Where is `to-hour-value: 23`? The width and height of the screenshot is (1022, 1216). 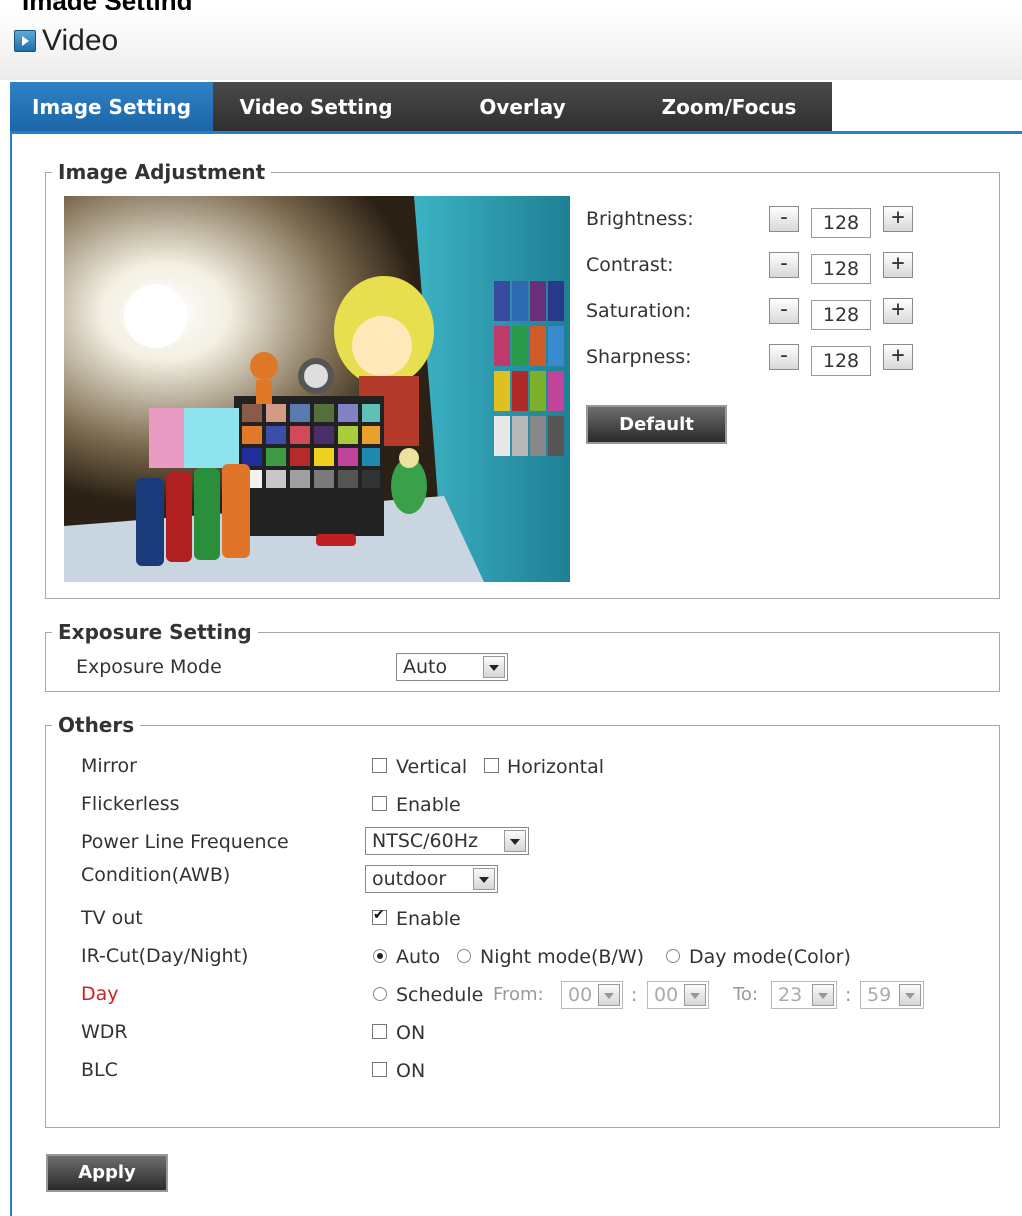 to-hour-value: 23 is located at coordinates (790, 995).